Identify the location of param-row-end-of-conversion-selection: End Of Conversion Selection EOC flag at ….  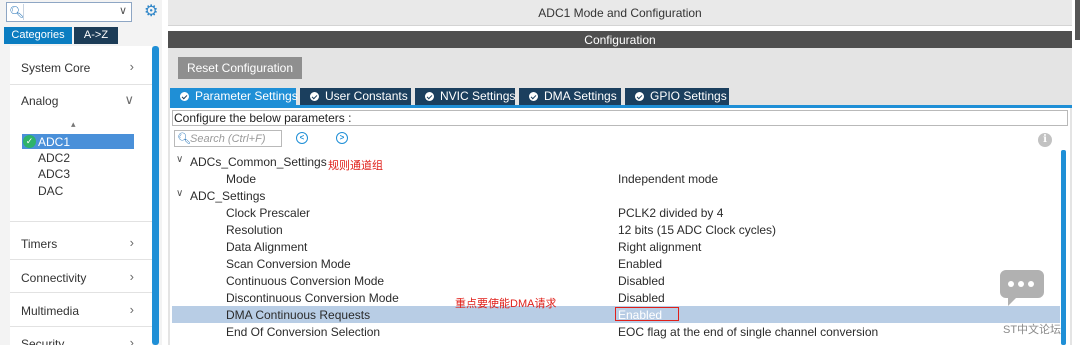
(616, 331).